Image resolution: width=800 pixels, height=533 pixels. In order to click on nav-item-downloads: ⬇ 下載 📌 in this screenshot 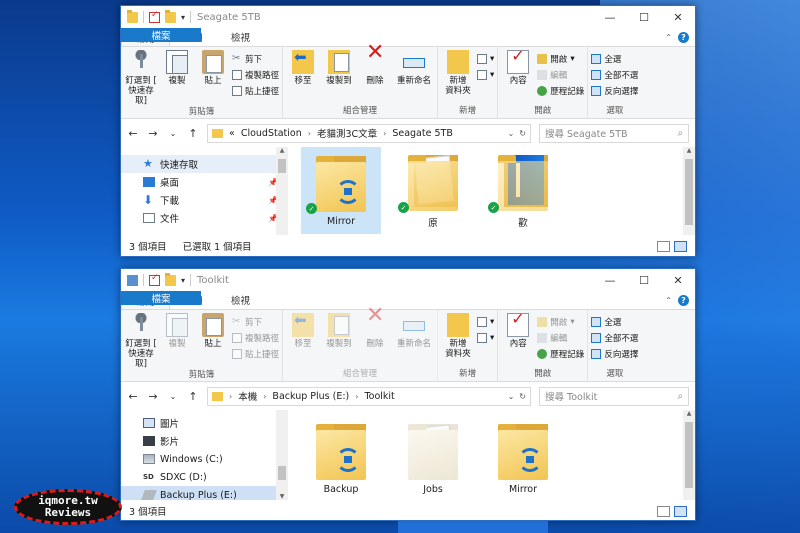, I will do `click(204, 200)`.